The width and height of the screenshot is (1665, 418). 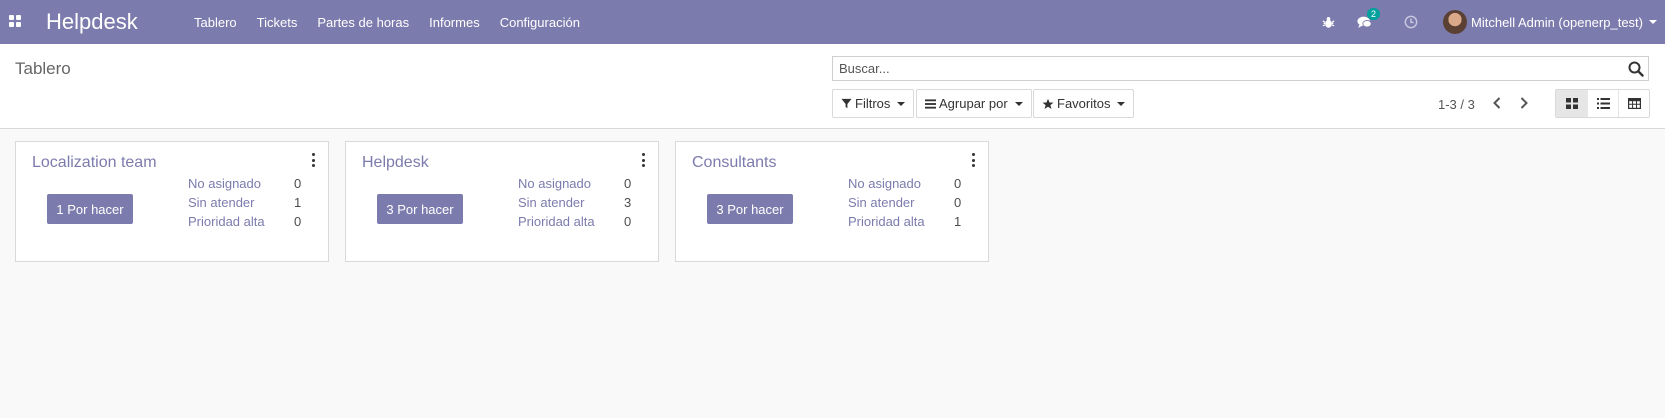 What do you see at coordinates (1374, 14) in the screenshot?
I see `messages-count-badge: 2` at bounding box center [1374, 14].